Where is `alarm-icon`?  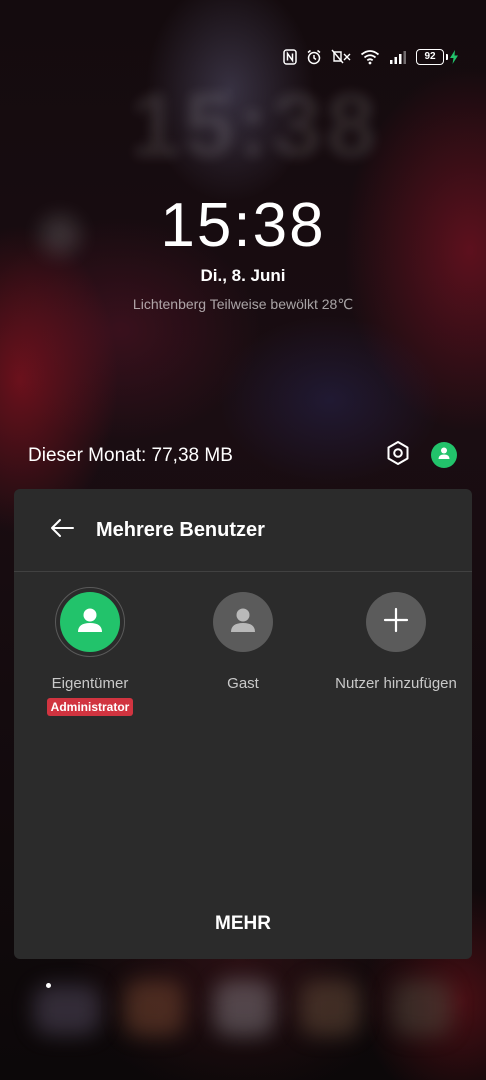 alarm-icon is located at coordinates (314, 57).